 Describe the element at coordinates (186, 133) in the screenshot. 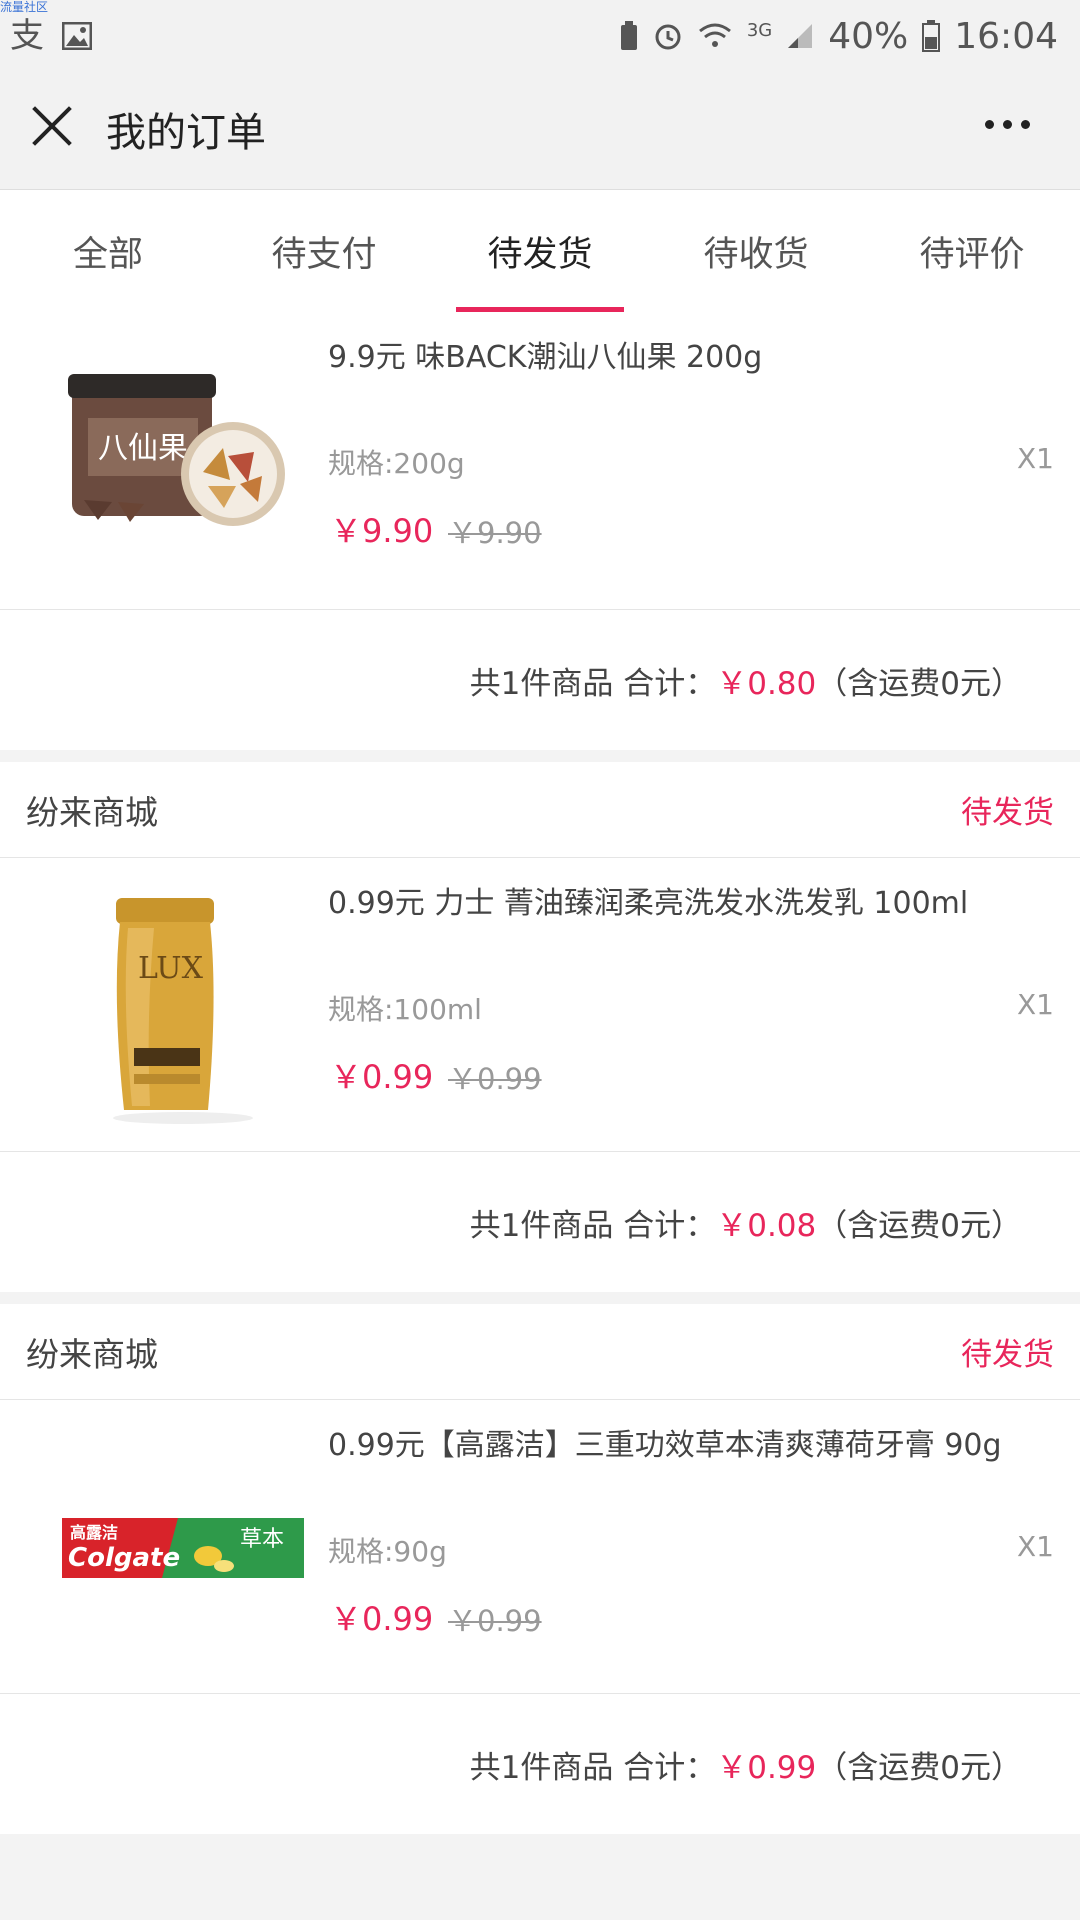

I see `page-title: 我的订单` at that location.